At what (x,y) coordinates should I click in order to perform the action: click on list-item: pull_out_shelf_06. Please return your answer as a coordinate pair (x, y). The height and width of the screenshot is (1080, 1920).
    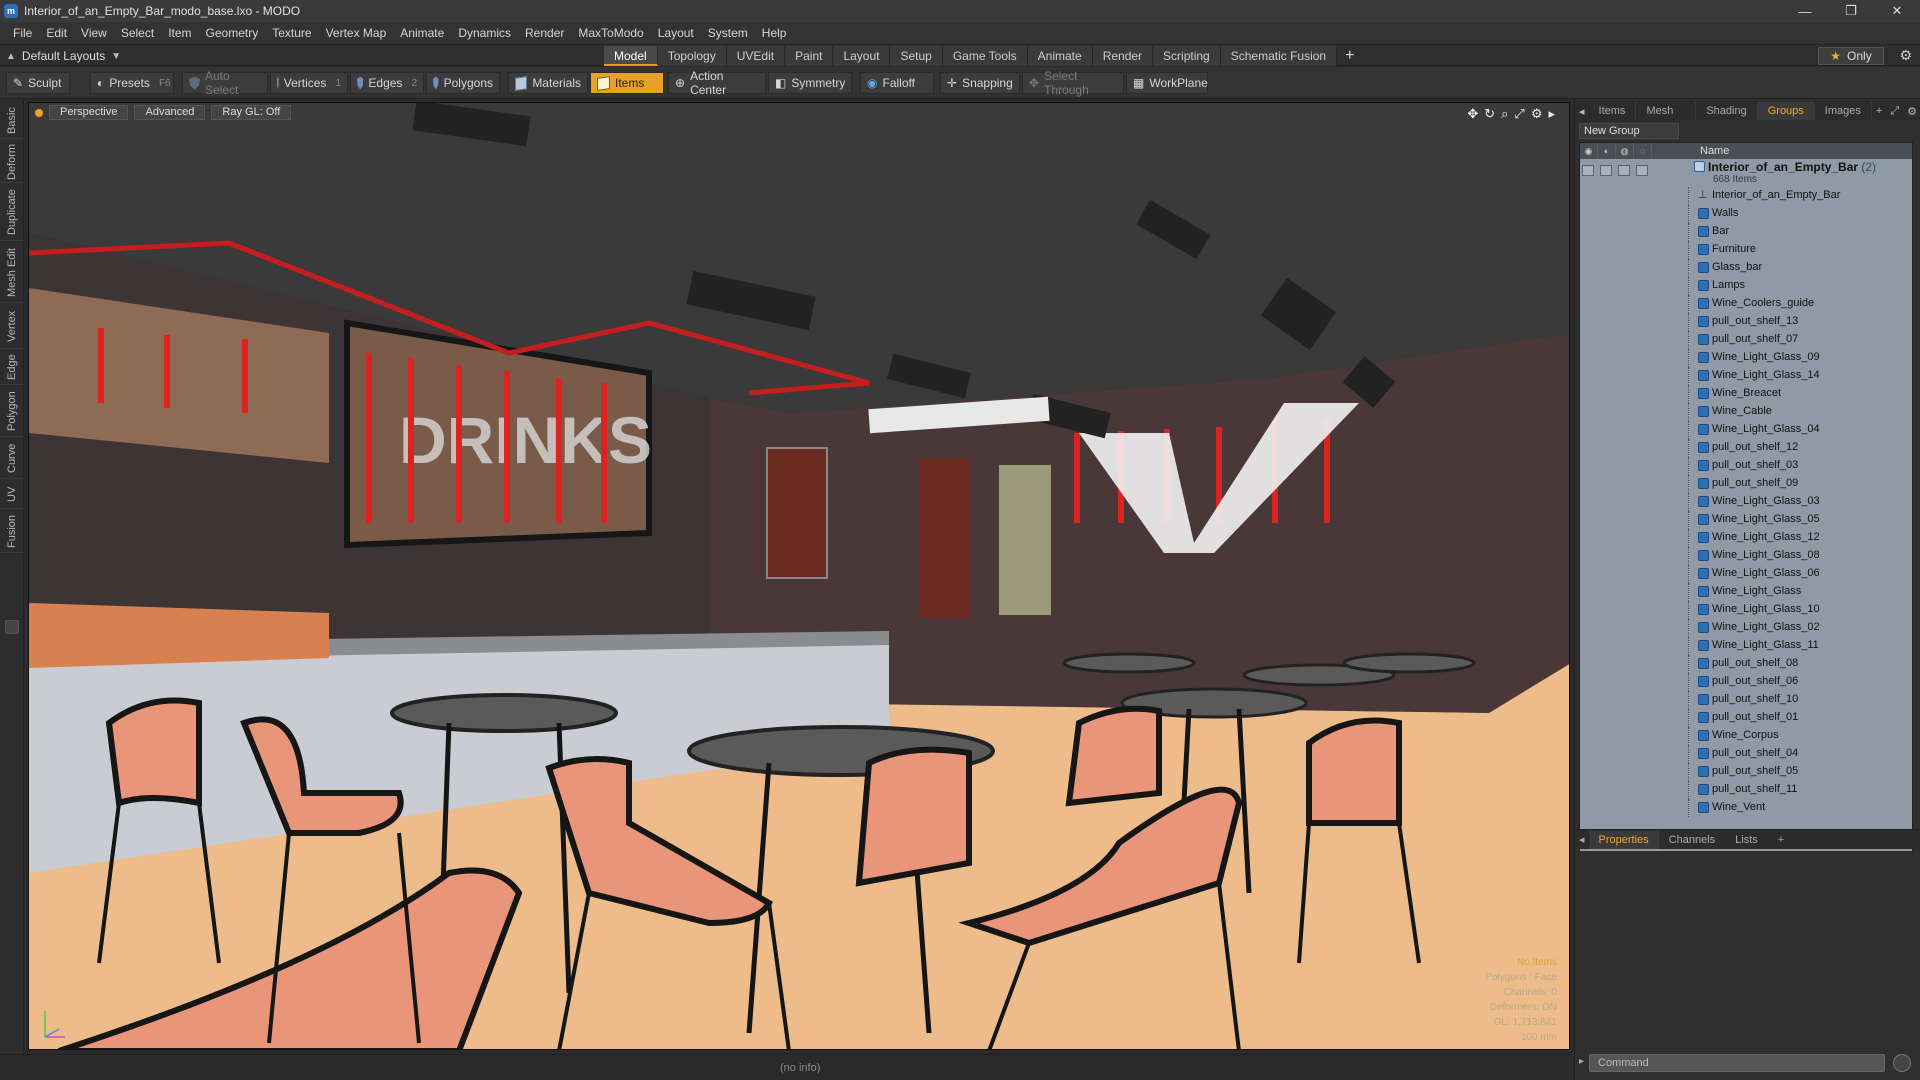
    Looking at the image, I should click on (1746, 682).